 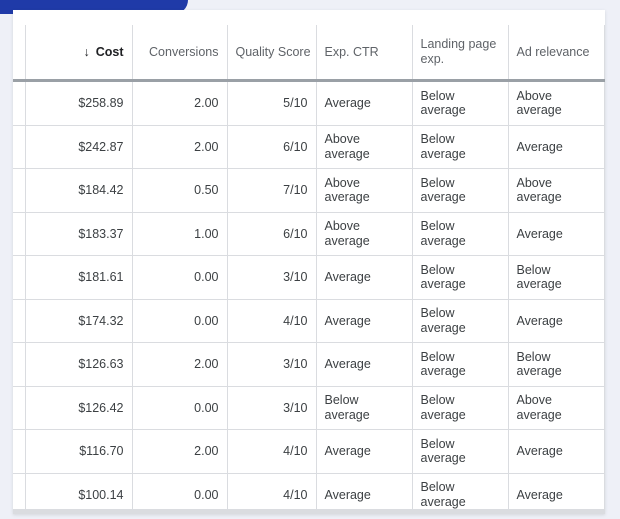 What do you see at coordinates (556, 53) in the screenshot?
I see `column-header-ad-relevance: Ad relevance` at bounding box center [556, 53].